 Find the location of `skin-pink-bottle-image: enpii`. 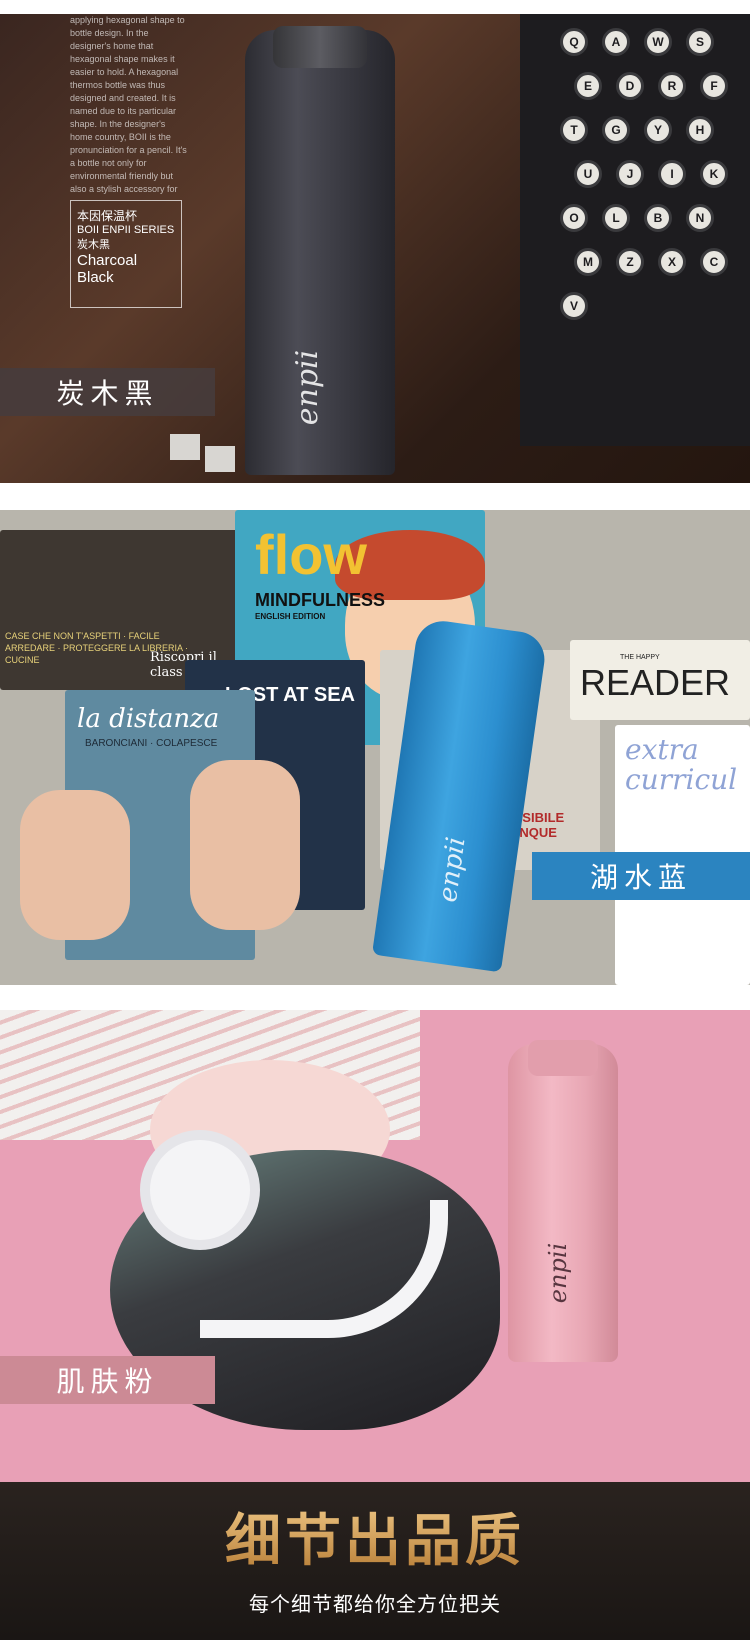

skin-pink-bottle-image: enpii is located at coordinates (563, 1201).